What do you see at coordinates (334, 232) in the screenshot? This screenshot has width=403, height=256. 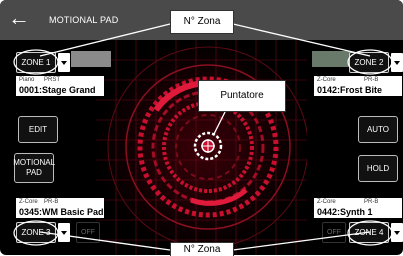 I see `zone-4-off-toggle: OFF` at bounding box center [334, 232].